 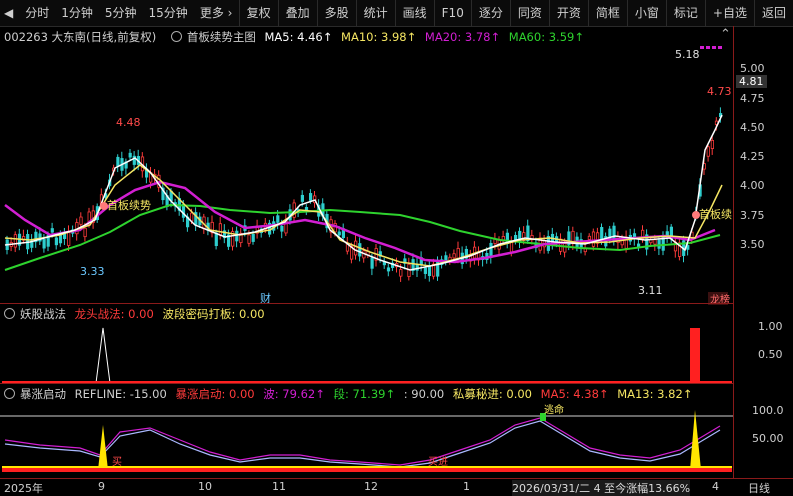 I want to click on low2-label: 3.11, so click(x=650, y=290).